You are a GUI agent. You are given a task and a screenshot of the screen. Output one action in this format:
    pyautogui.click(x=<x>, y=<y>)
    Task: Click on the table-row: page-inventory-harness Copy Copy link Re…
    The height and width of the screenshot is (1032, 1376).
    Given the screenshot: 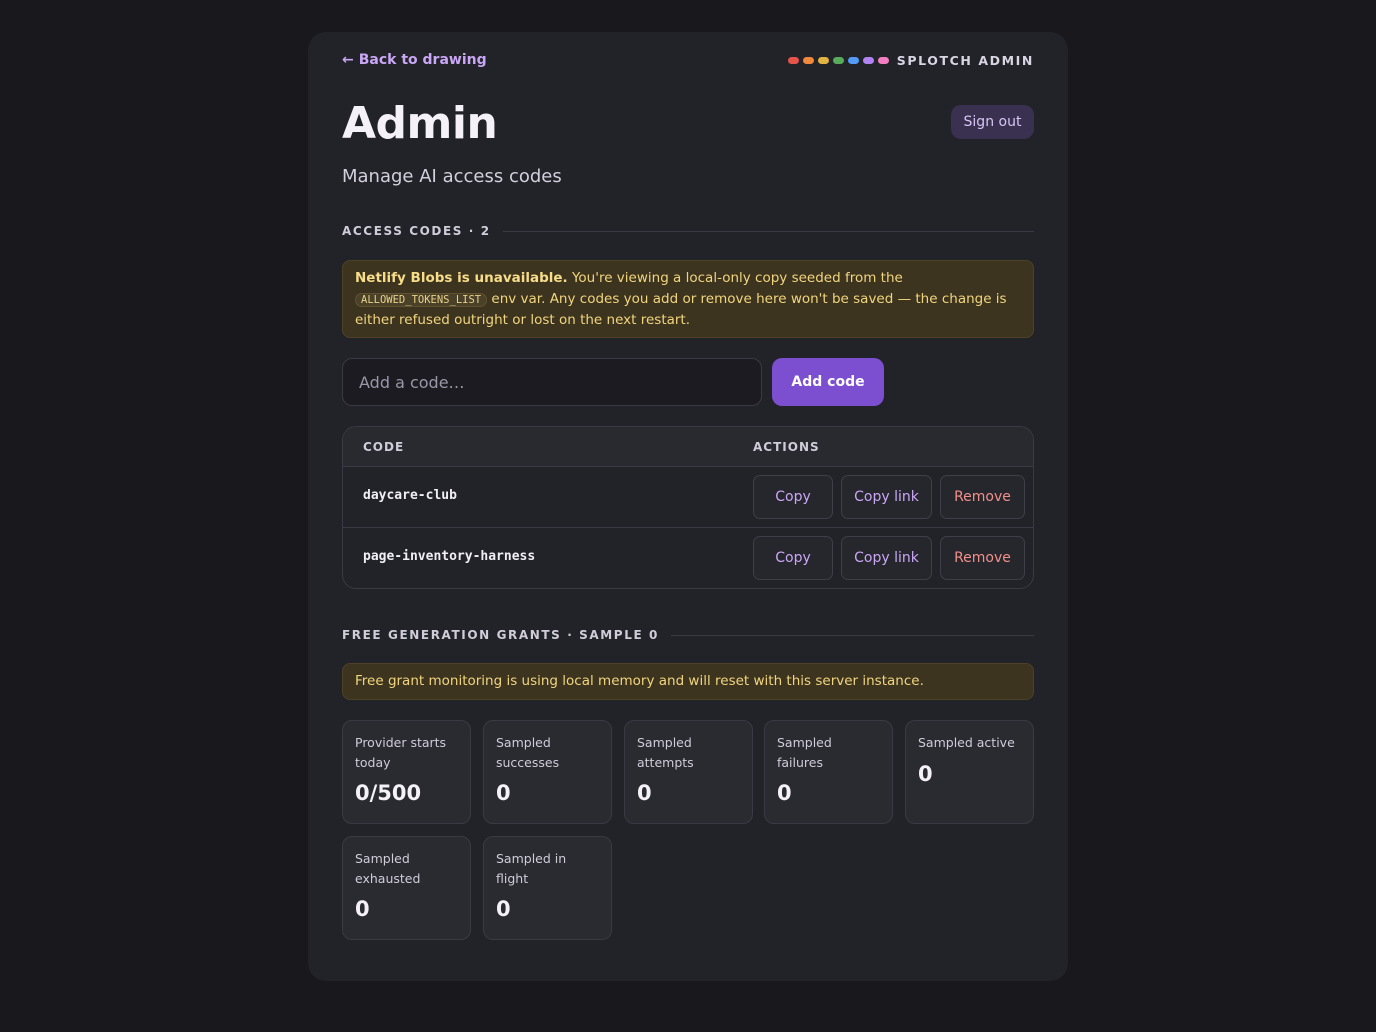 What is the action you would take?
    pyautogui.click(x=688, y=558)
    